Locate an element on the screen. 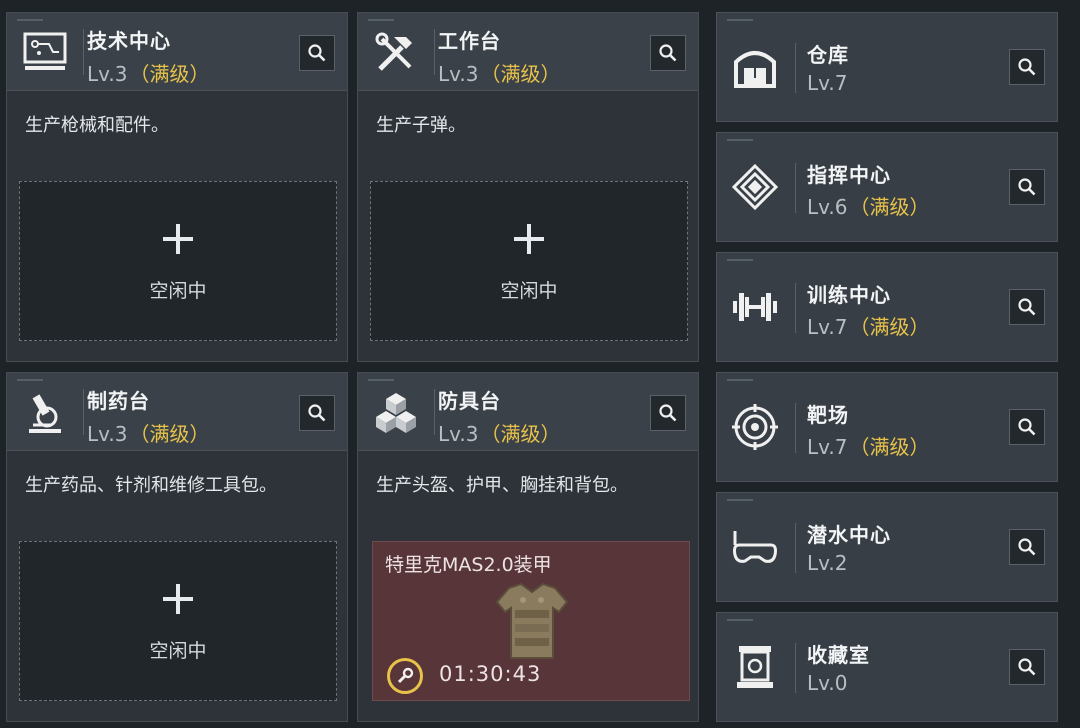  facility-description: 生产子弹。 is located at coordinates (421, 125).